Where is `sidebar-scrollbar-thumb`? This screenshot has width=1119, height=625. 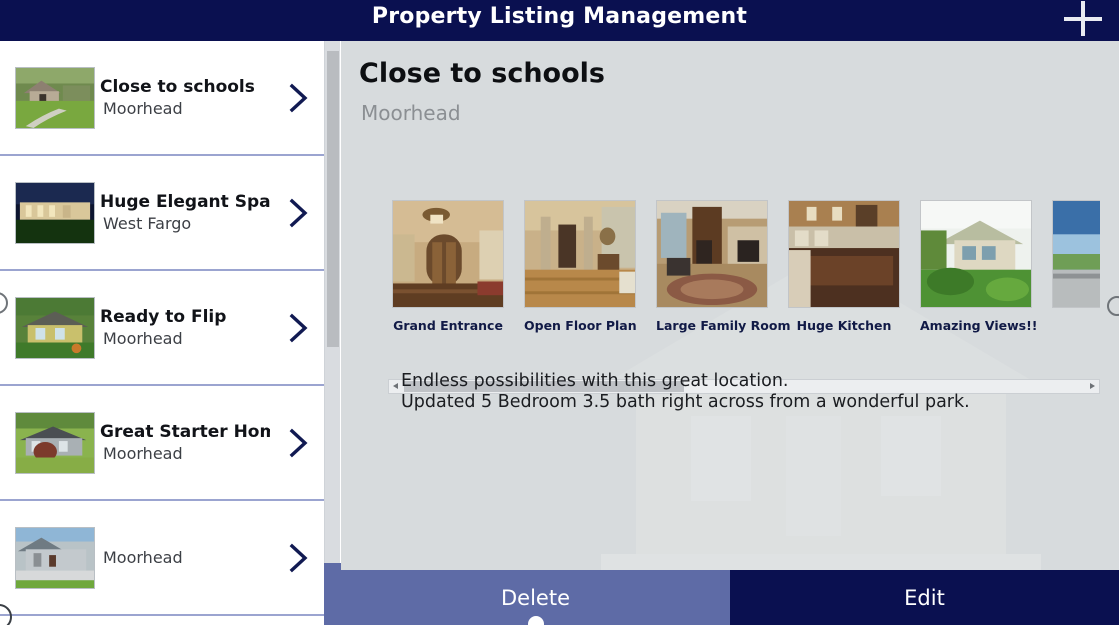 sidebar-scrollbar-thumb is located at coordinates (333, 199).